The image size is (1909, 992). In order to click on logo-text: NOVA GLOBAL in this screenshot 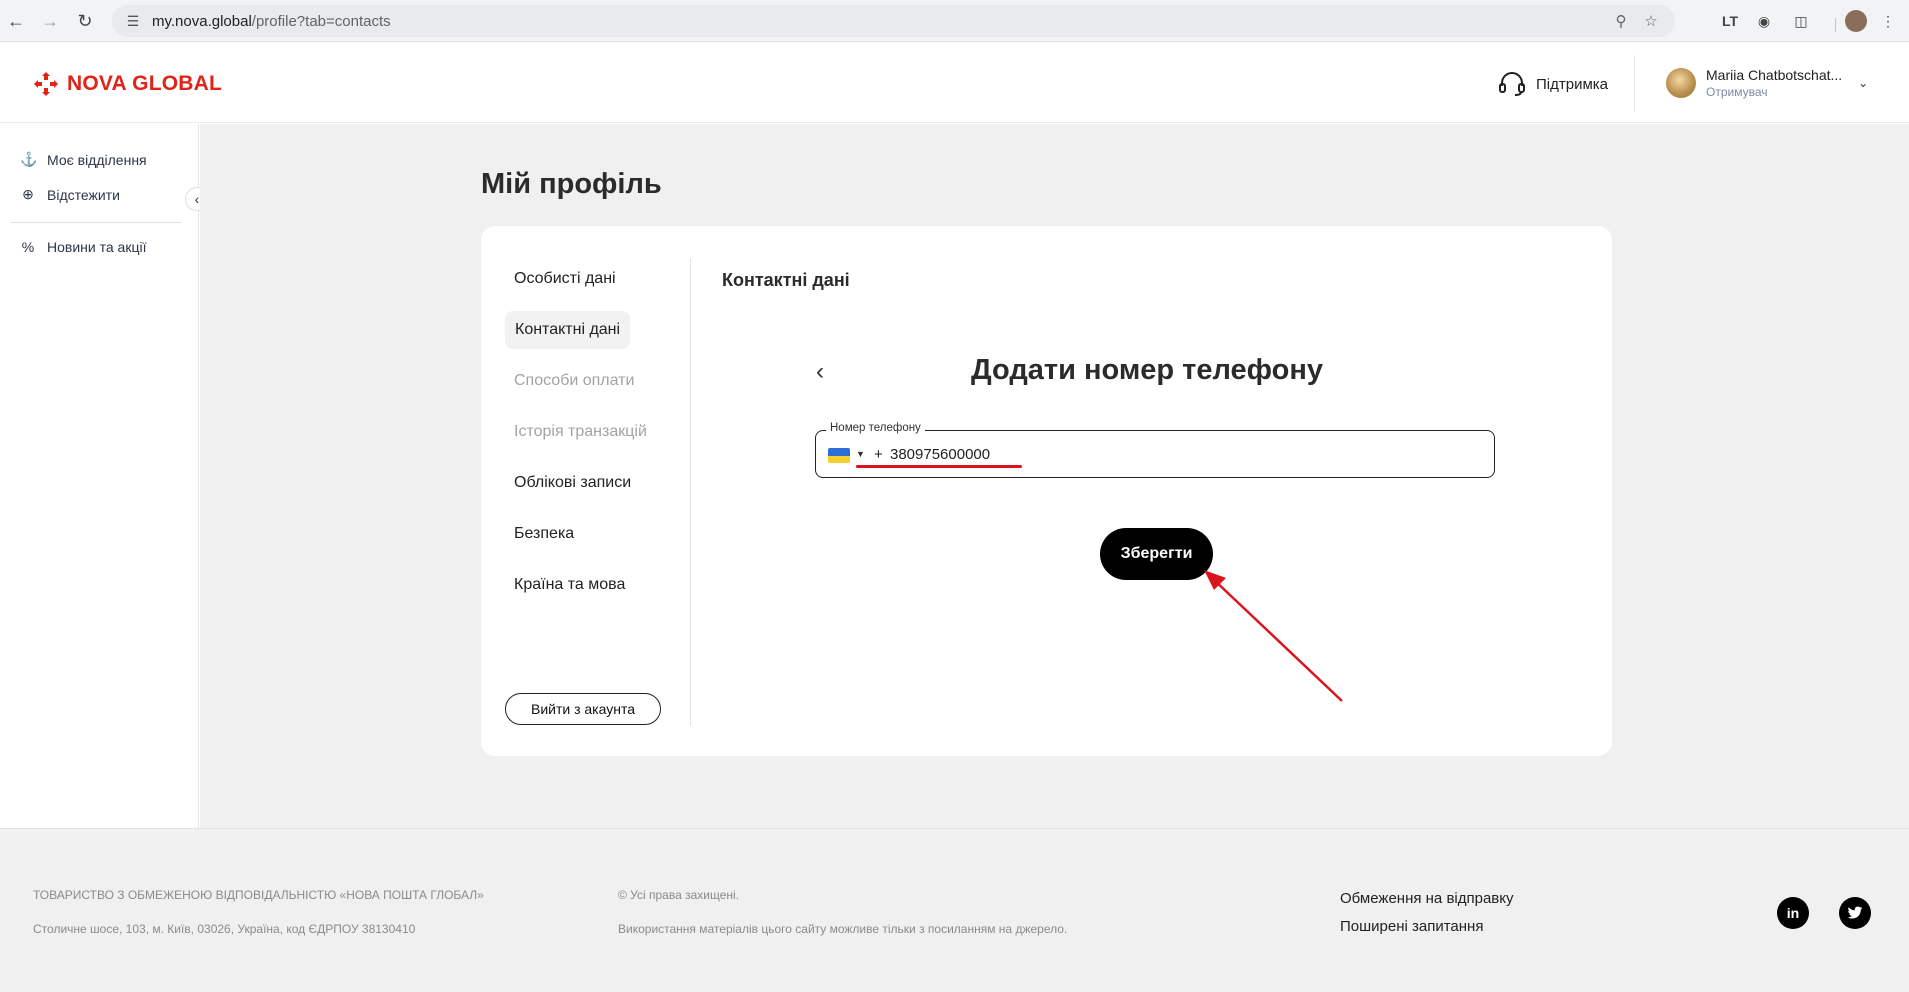, I will do `click(145, 83)`.